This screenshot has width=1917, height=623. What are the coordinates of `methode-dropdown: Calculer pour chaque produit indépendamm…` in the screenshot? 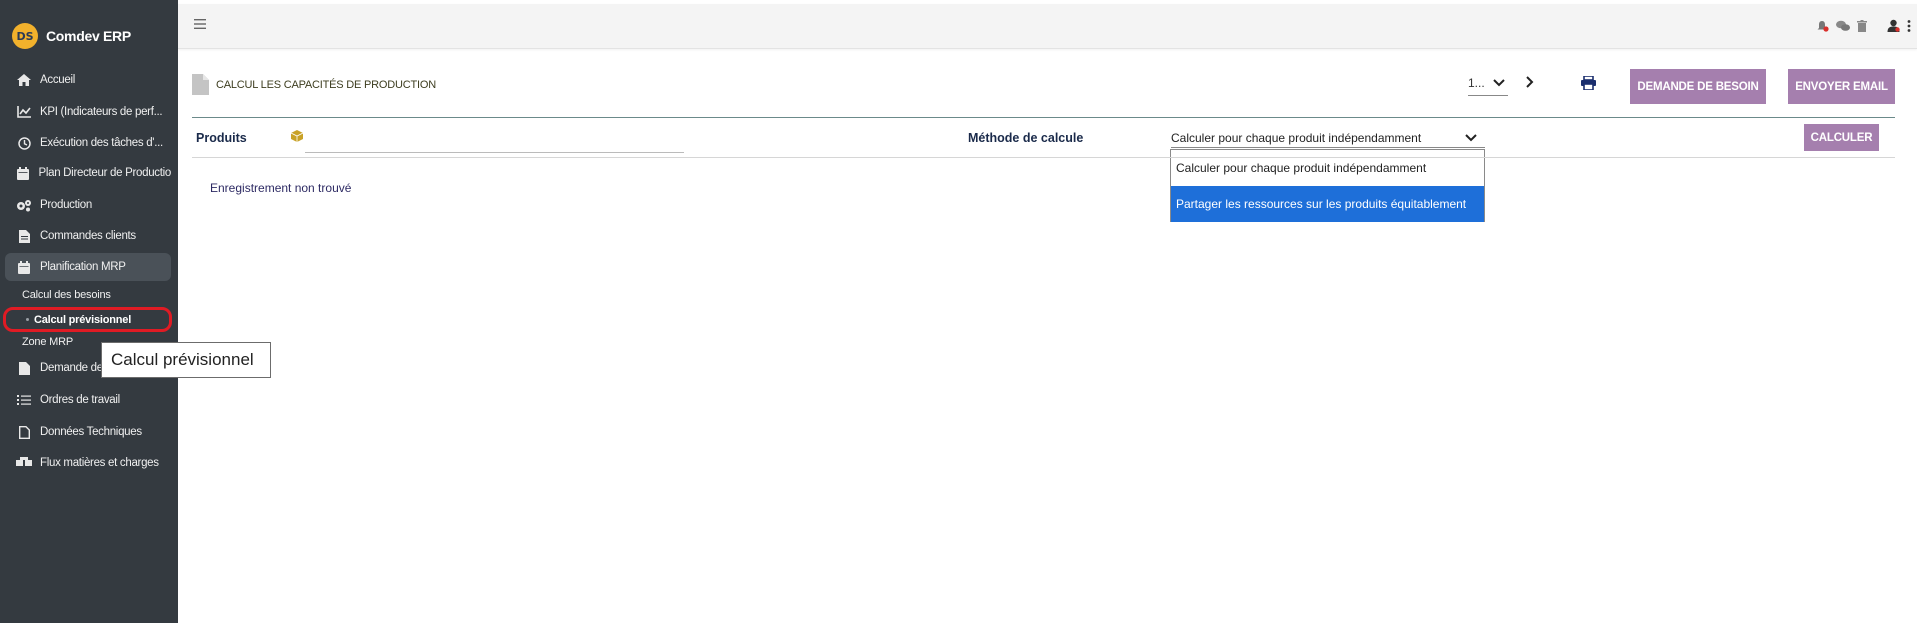 It's located at (1327, 185).